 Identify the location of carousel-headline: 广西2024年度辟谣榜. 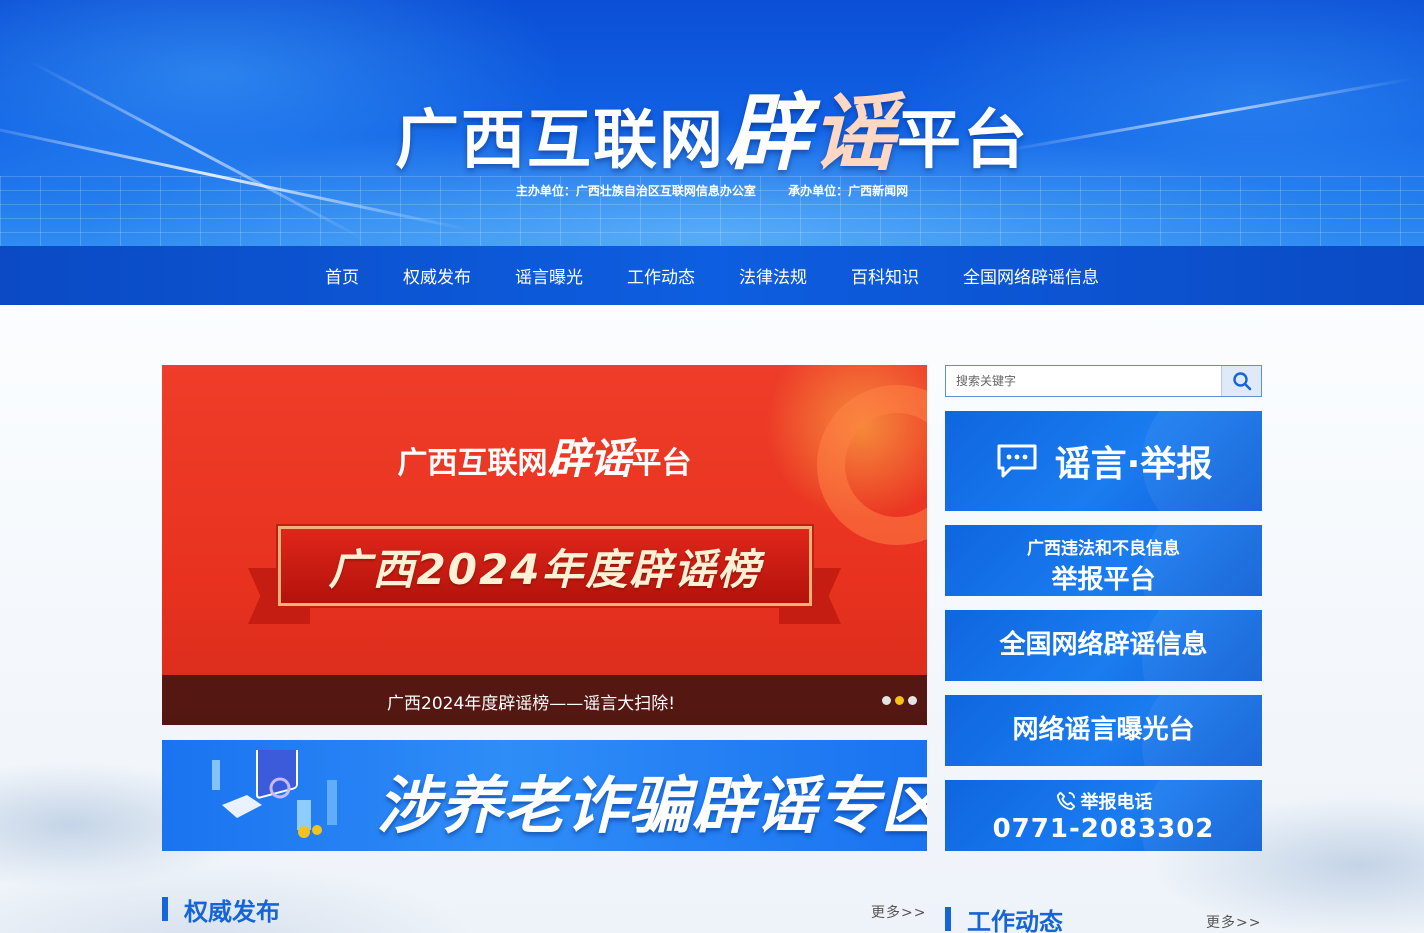
(545, 569).